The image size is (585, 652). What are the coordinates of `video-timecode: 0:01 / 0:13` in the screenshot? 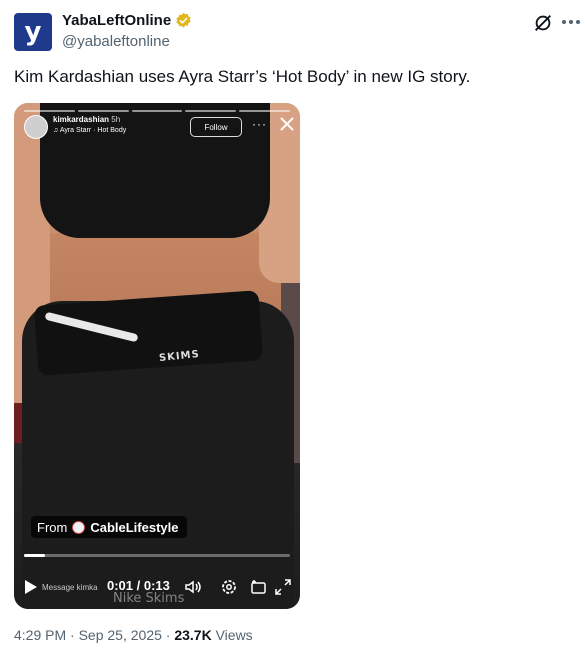 It's located at (138, 585).